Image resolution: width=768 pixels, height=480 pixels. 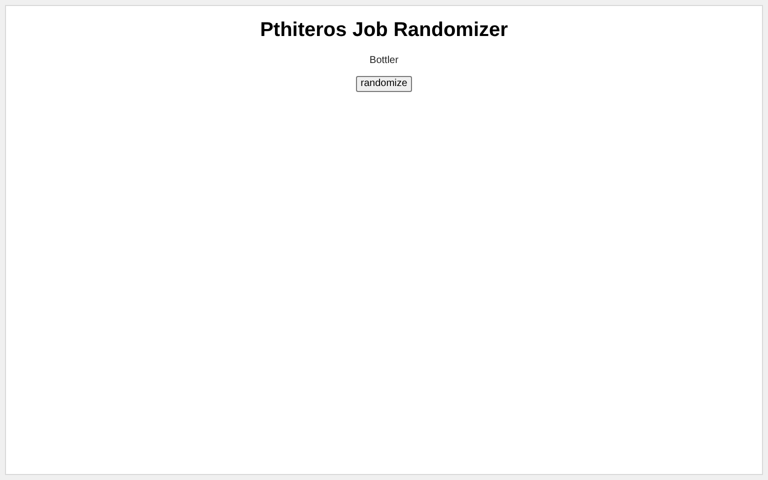 What do you see at coordinates (384, 84) in the screenshot?
I see `randomize-button: randomize` at bounding box center [384, 84].